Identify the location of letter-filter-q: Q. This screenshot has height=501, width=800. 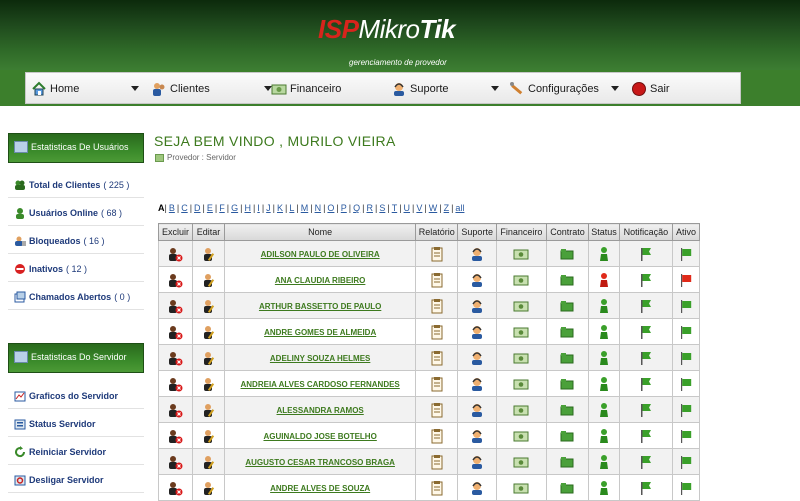
(356, 208).